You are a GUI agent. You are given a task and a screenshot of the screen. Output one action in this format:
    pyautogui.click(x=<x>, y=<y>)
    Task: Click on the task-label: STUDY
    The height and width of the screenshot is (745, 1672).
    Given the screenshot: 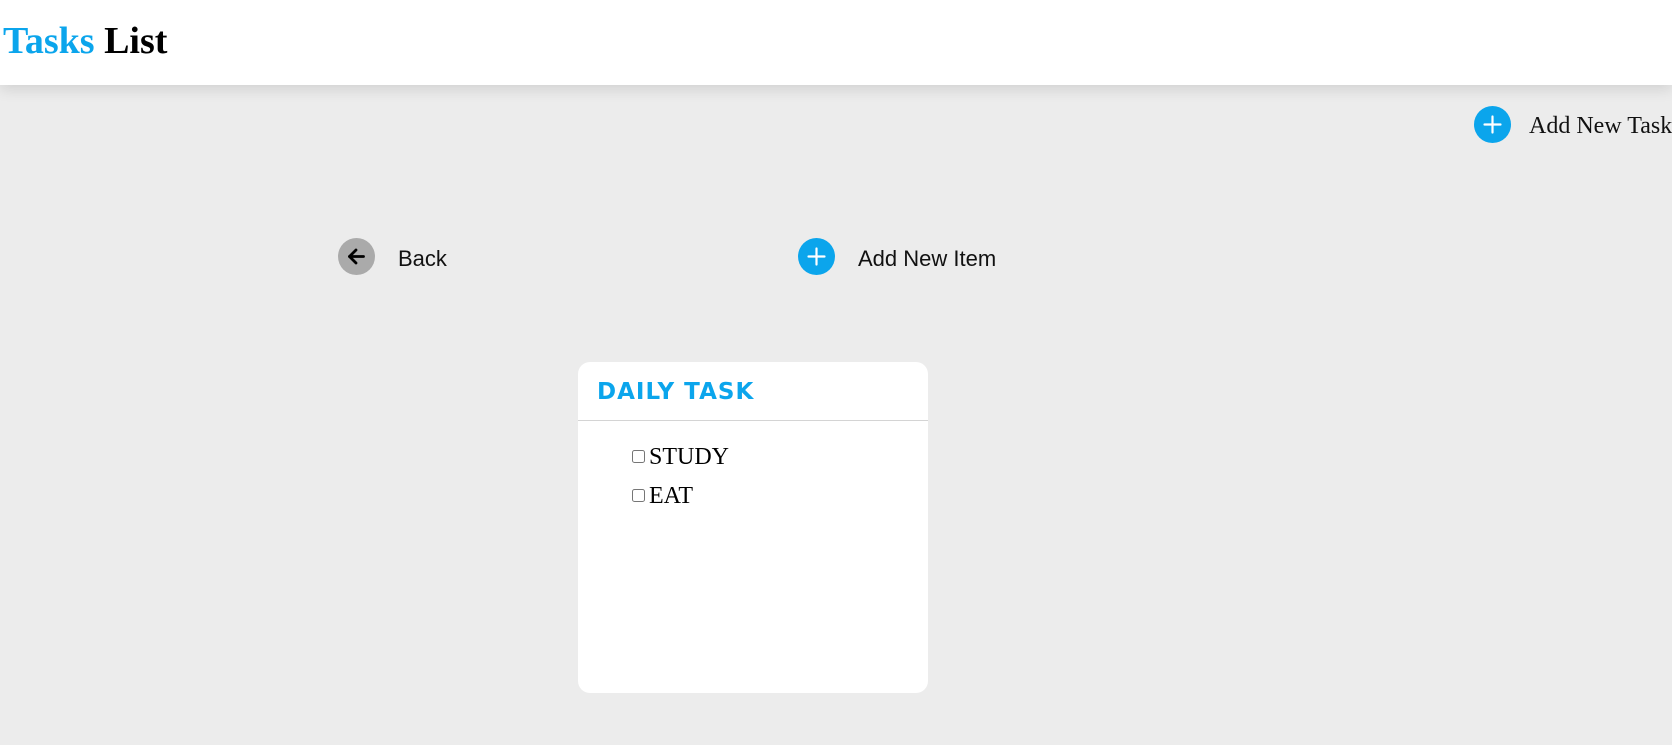 What is the action you would take?
    pyautogui.click(x=689, y=456)
    